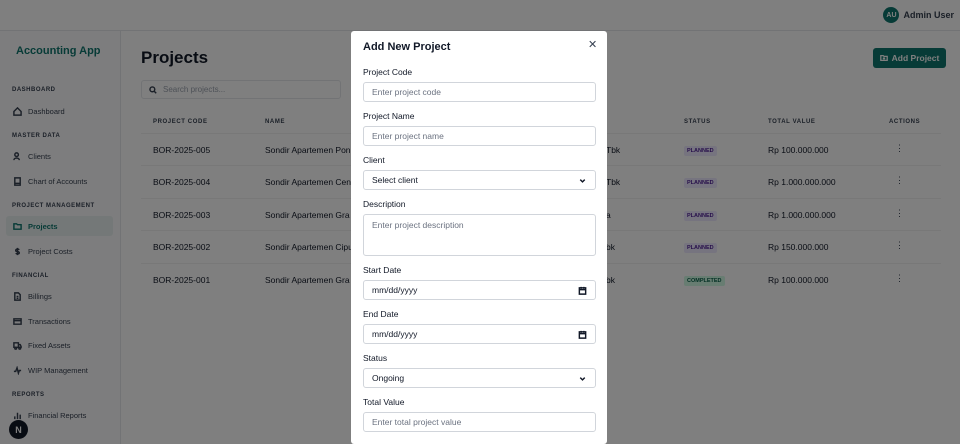  I want to click on end-date-input: mm/dd/yyyy, so click(479, 334).